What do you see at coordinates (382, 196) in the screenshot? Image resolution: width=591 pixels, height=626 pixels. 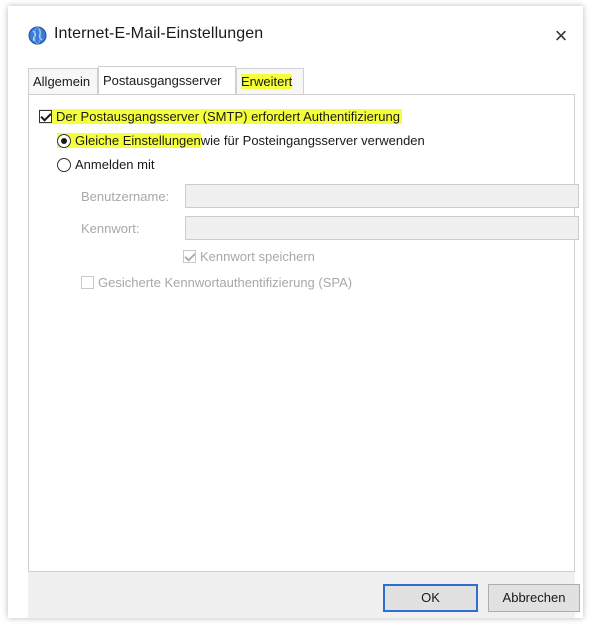 I see `username-field` at bounding box center [382, 196].